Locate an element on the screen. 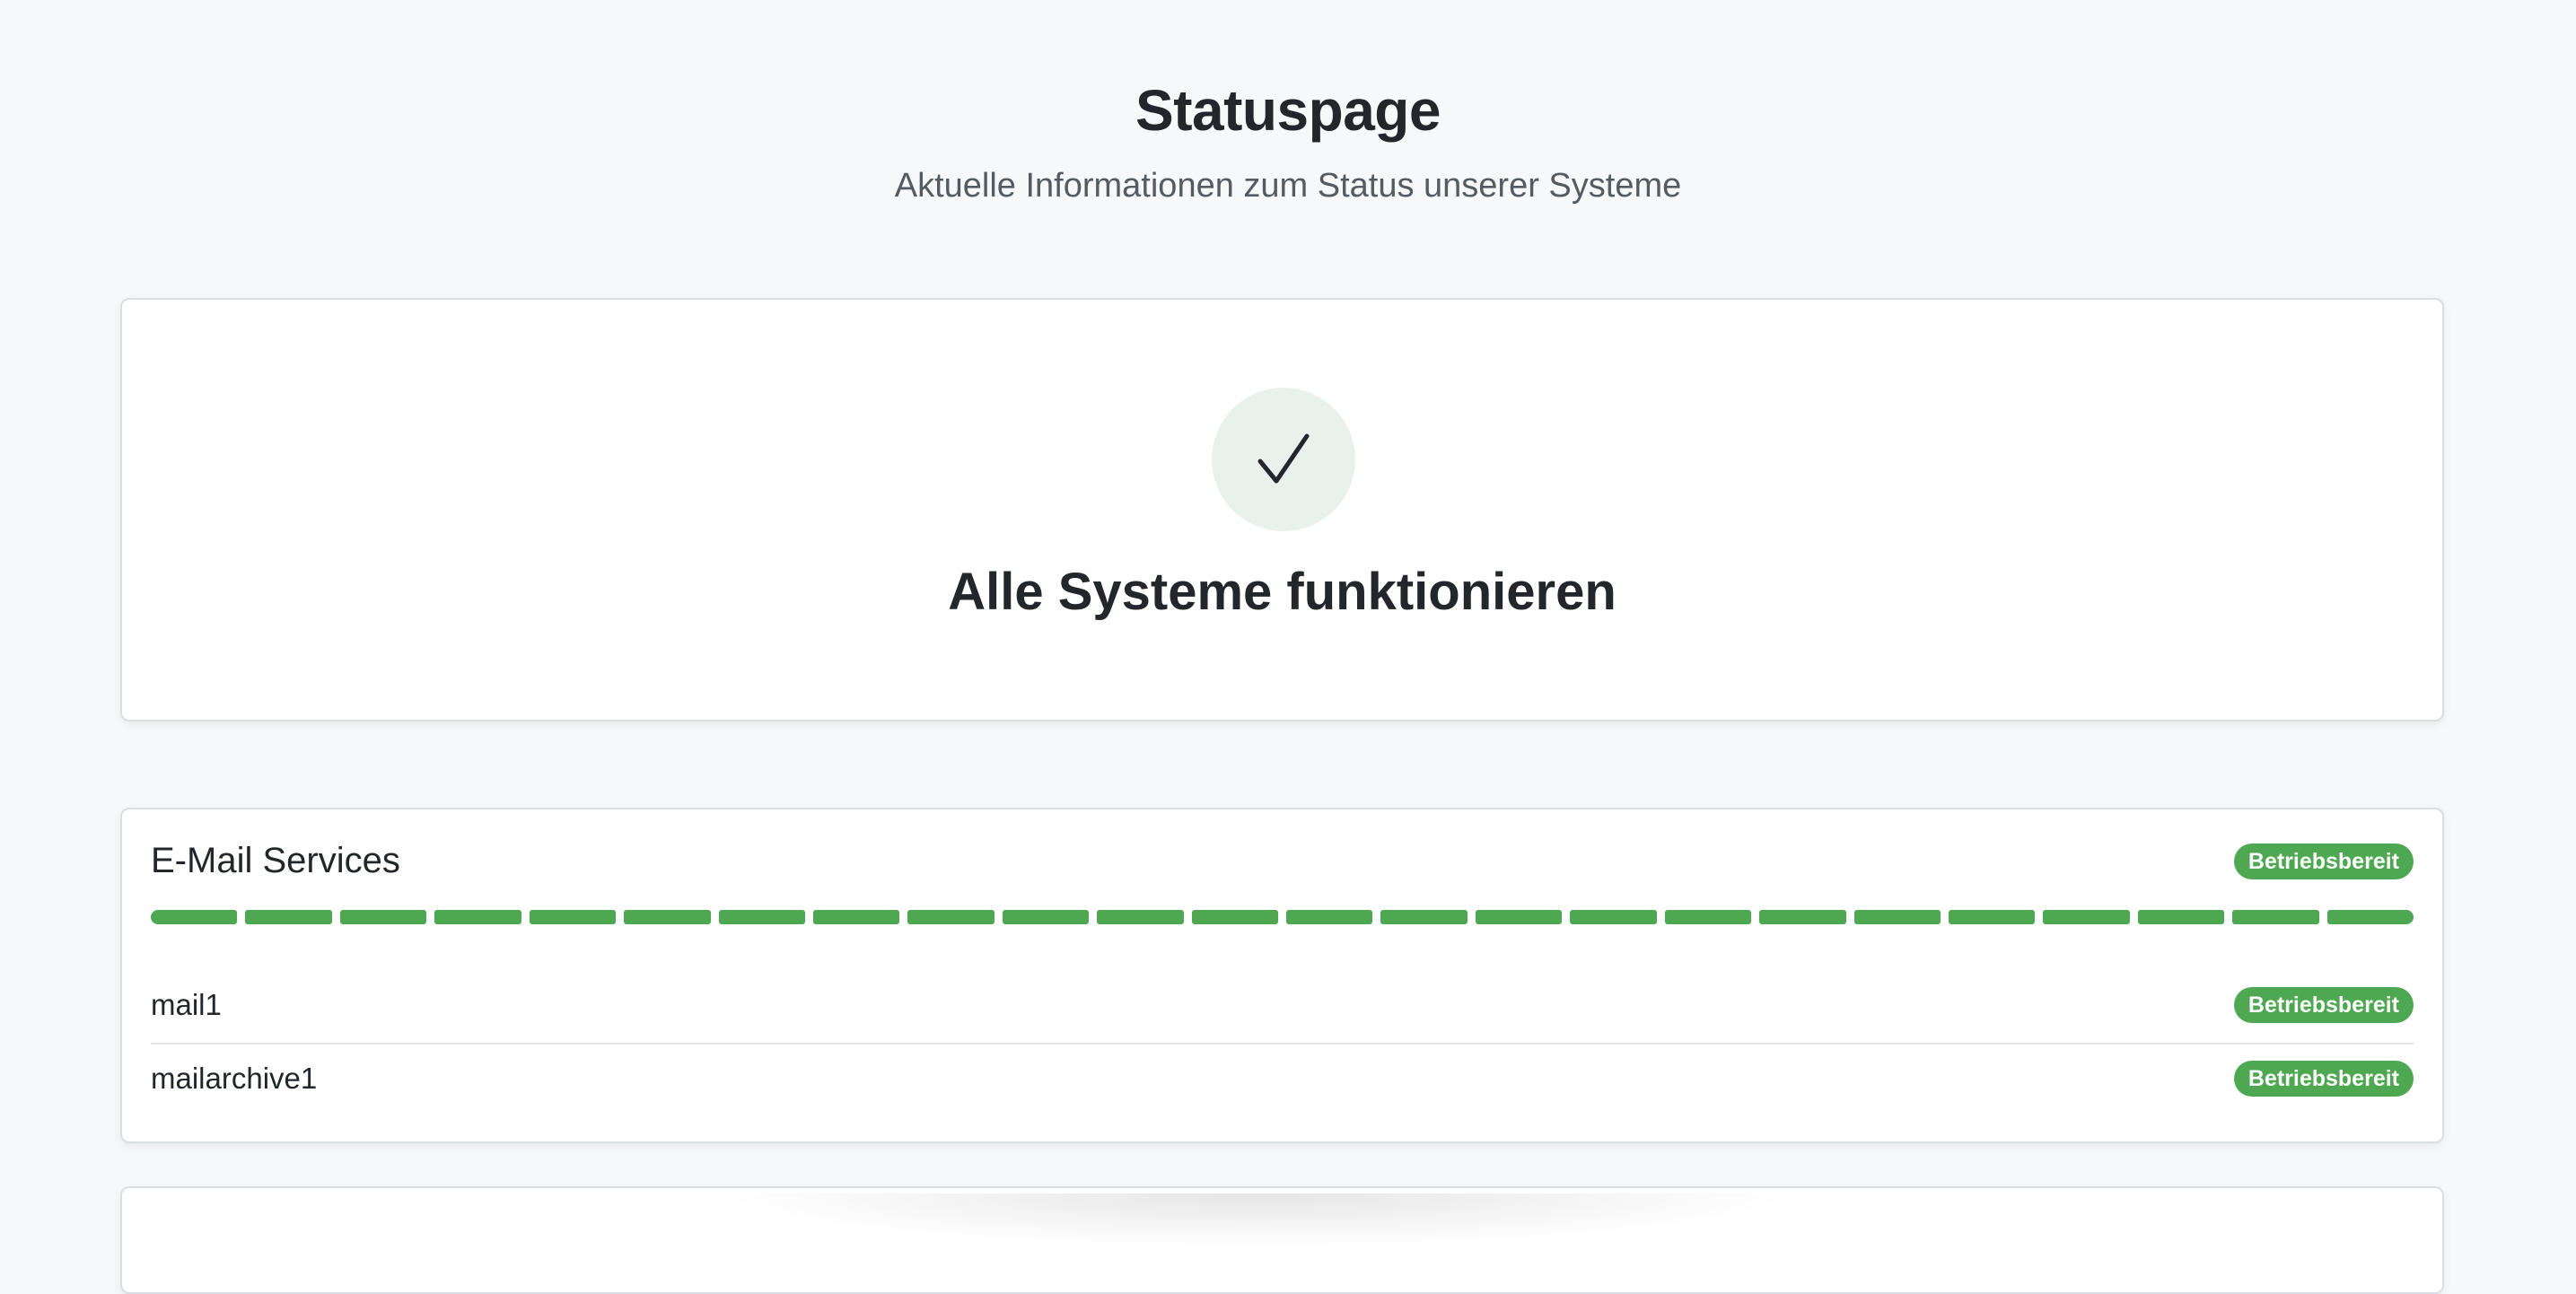 The height and width of the screenshot is (1294, 2576). uptime-bar is located at coordinates (1282, 917).